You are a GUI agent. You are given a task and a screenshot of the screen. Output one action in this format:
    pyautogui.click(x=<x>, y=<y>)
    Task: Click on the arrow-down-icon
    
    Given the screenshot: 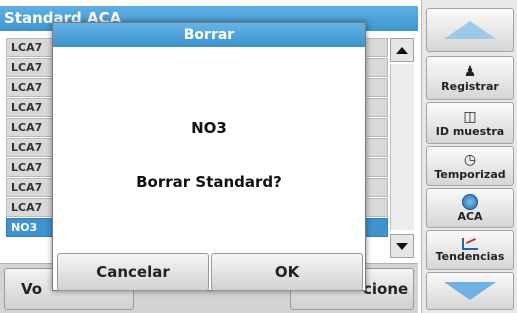 What is the action you would take?
    pyautogui.click(x=470, y=291)
    